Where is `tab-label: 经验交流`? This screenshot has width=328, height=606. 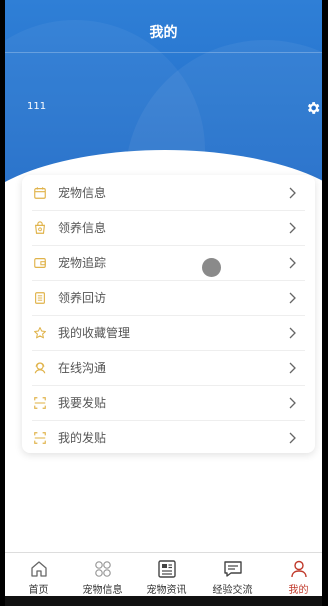
tab-label: 经验交流 is located at coordinates (232, 590).